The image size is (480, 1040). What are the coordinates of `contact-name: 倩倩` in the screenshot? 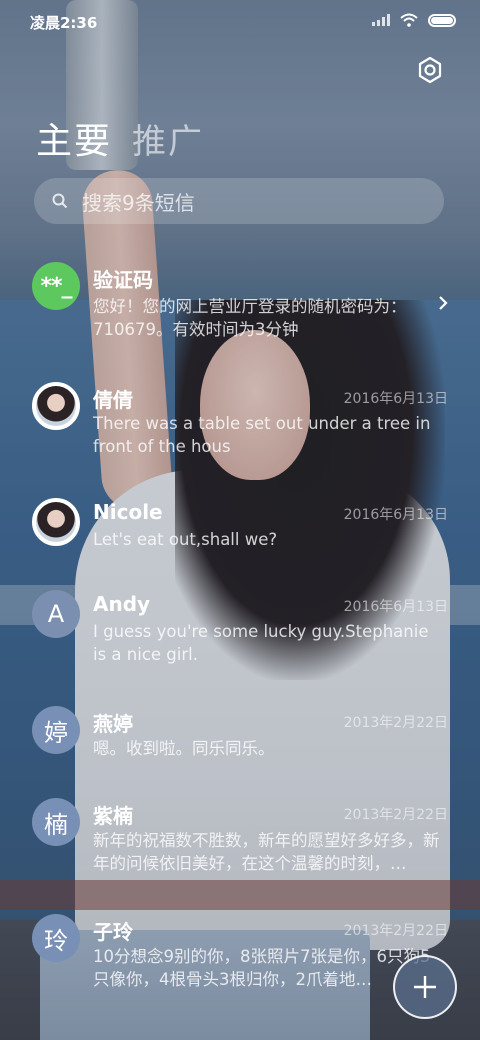 It's located at (113, 400).